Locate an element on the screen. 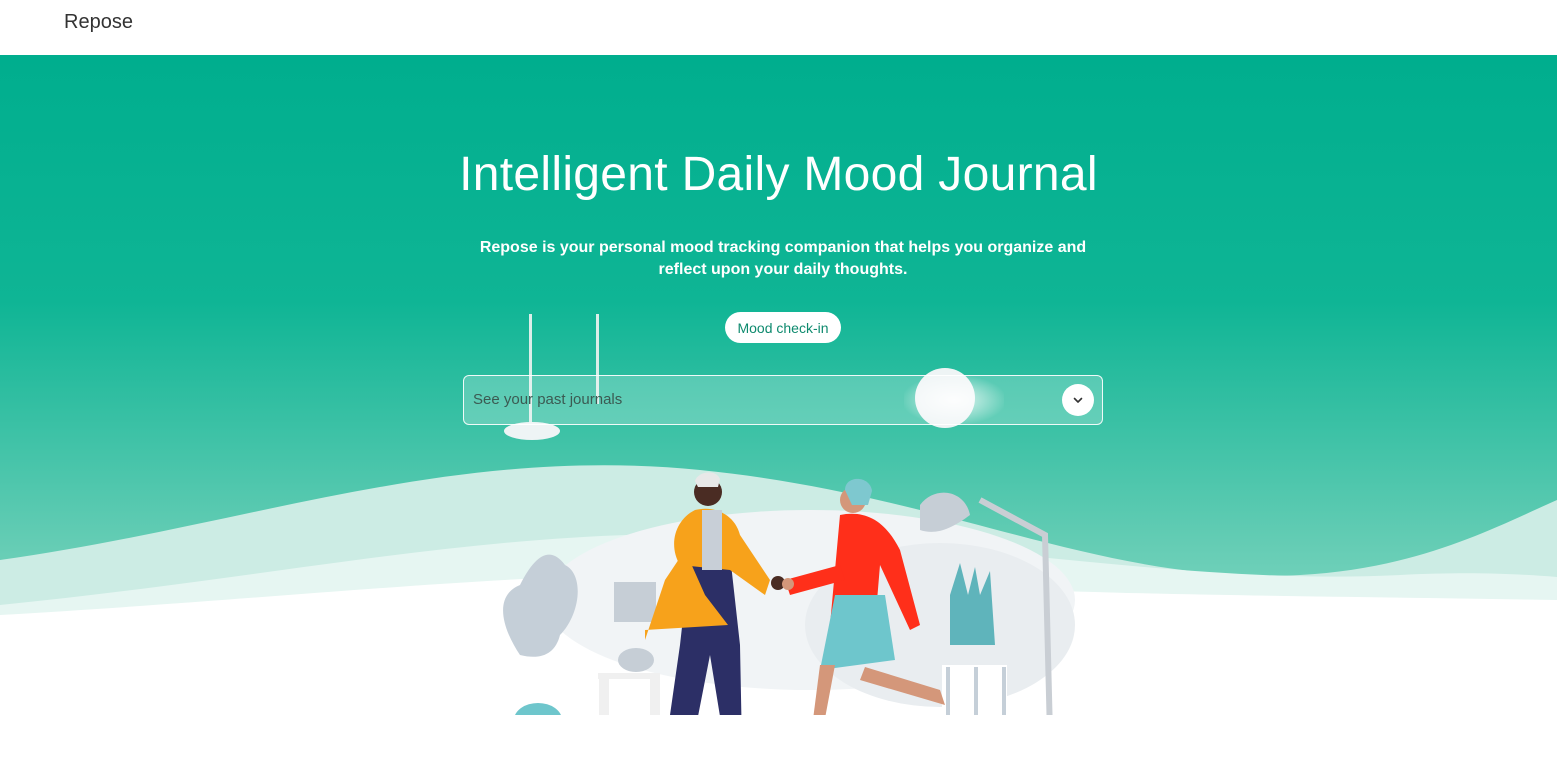  select-highlight is located at coordinates (954, 400).